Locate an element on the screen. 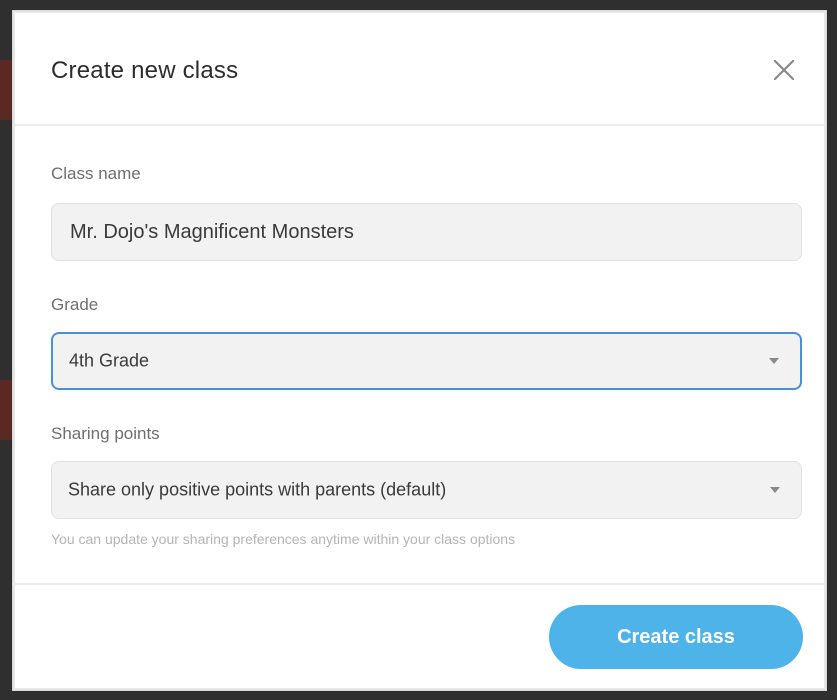 The height and width of the screenshot is (700, 837). close-icon is located at coordinates (784, 70).